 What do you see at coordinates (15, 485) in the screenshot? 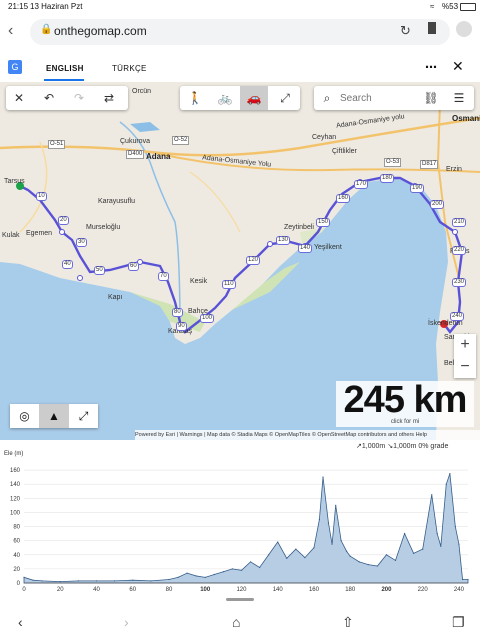
I see `y-tick-label: 140` at bounding box center [15, 485].